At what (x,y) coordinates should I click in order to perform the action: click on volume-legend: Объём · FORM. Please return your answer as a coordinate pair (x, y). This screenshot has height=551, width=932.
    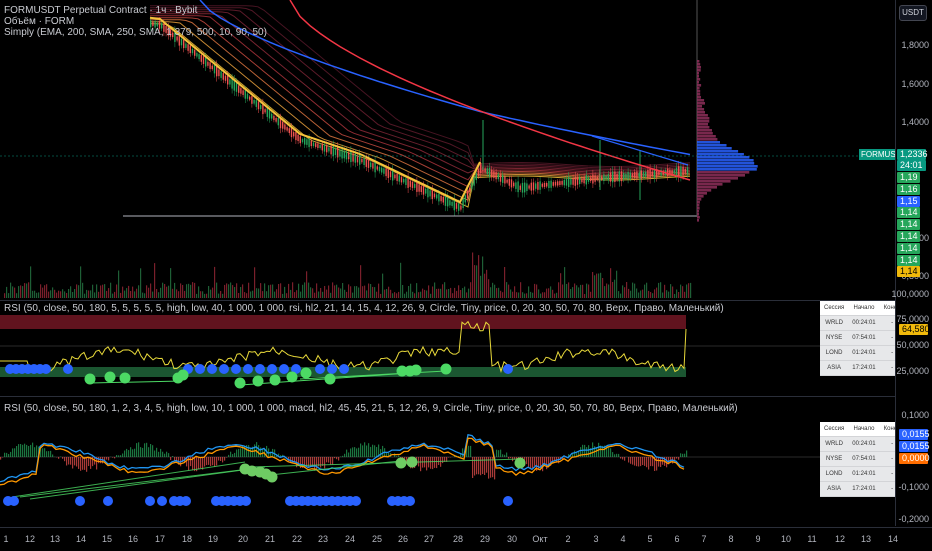
    Looking at the image, I should click on (135, 21).